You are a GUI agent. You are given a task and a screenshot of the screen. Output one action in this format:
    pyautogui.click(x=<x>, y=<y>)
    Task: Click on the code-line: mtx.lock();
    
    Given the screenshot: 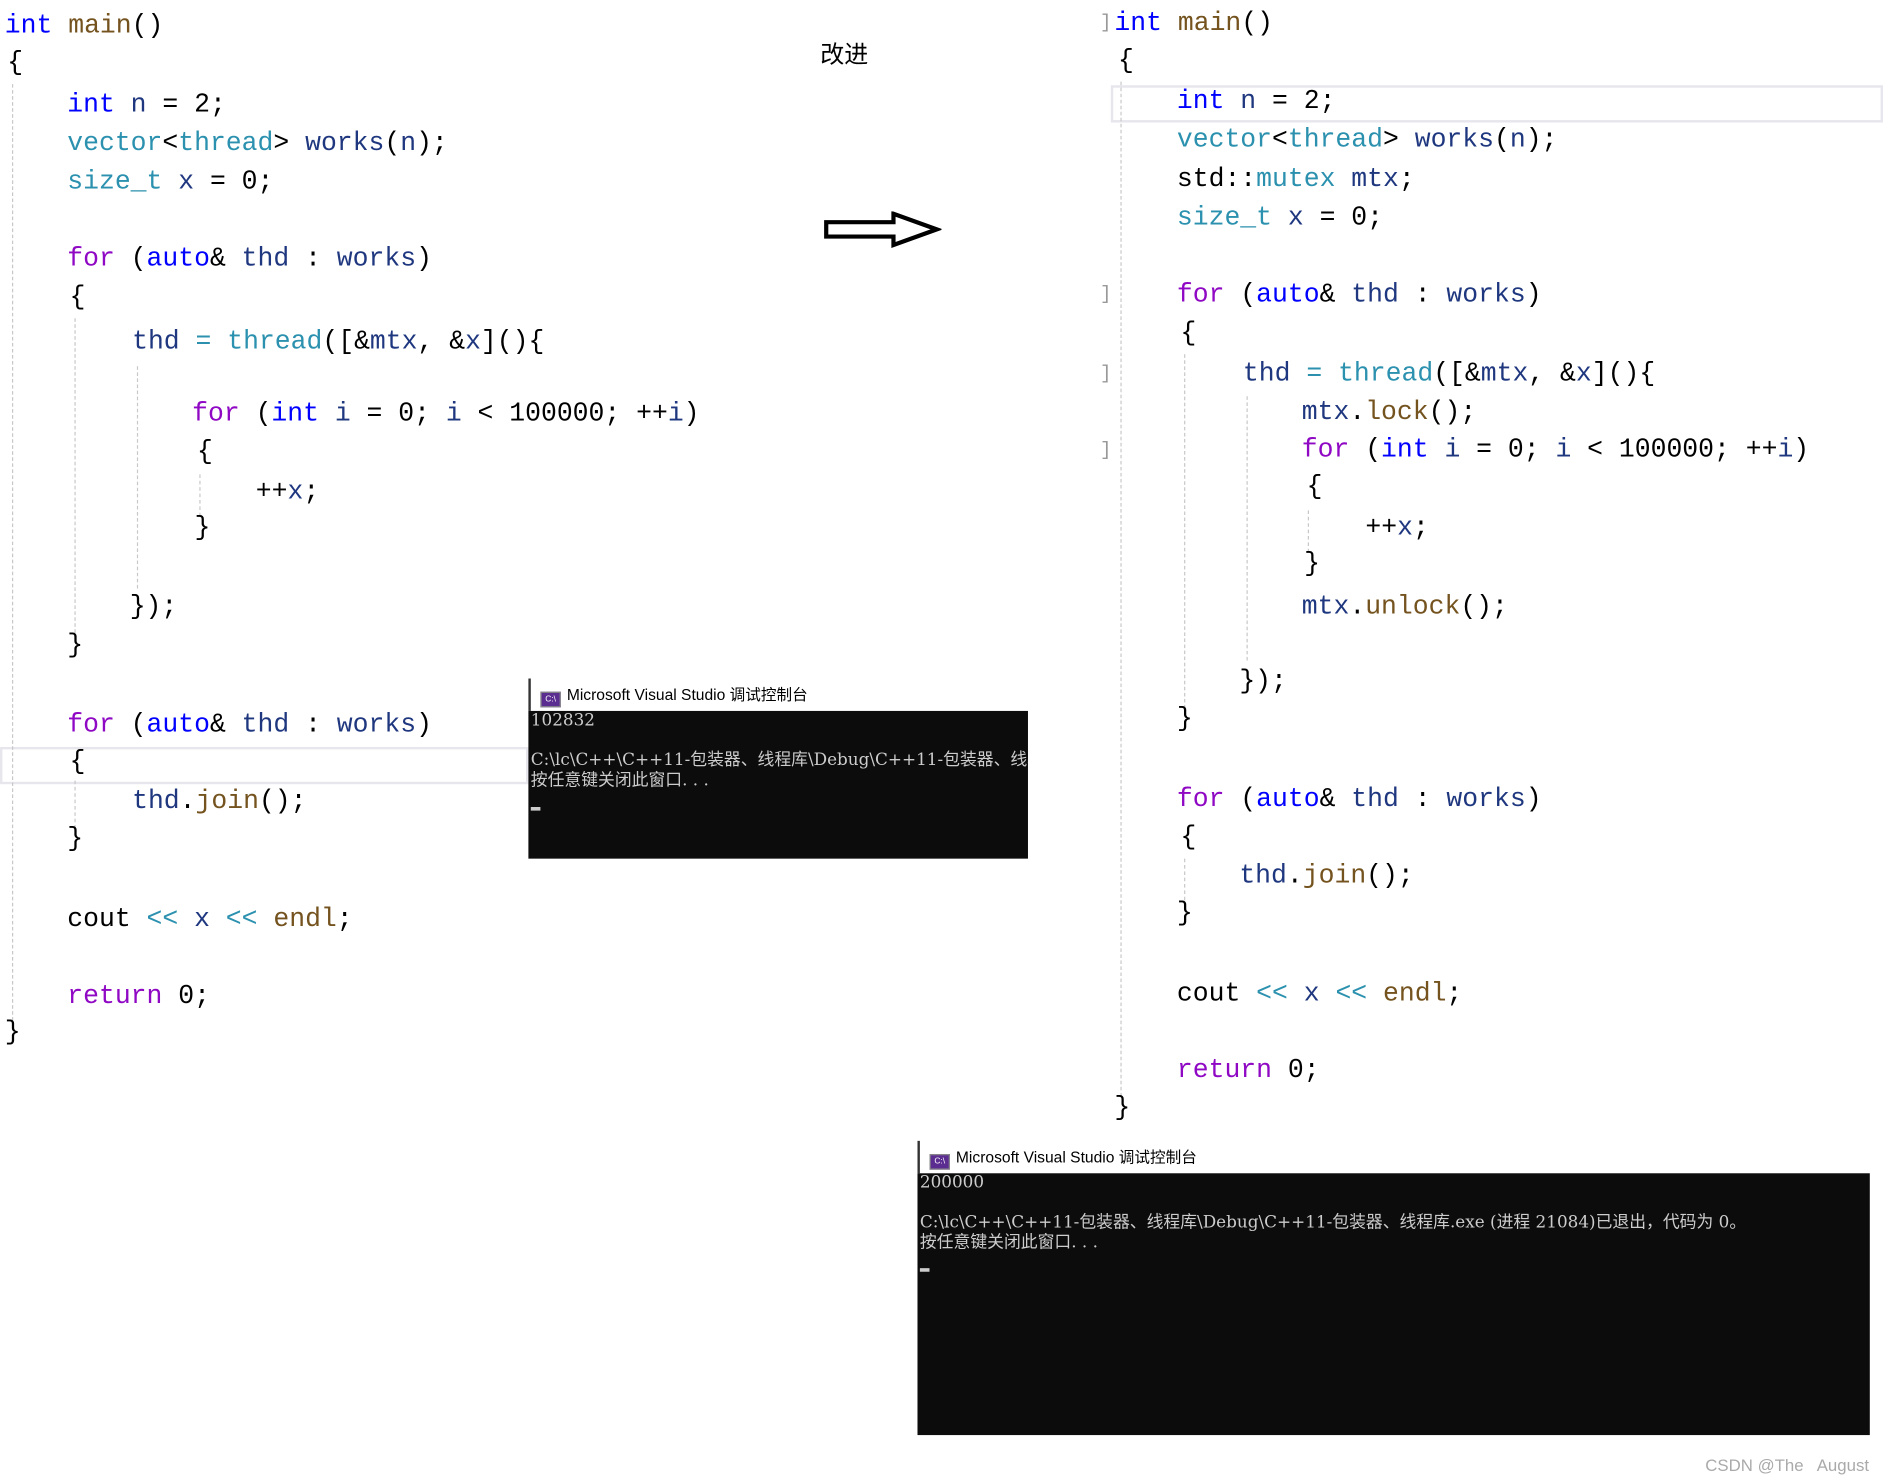 What is the action you would take?
    pyautogui.click(x=1389, y=413)
    